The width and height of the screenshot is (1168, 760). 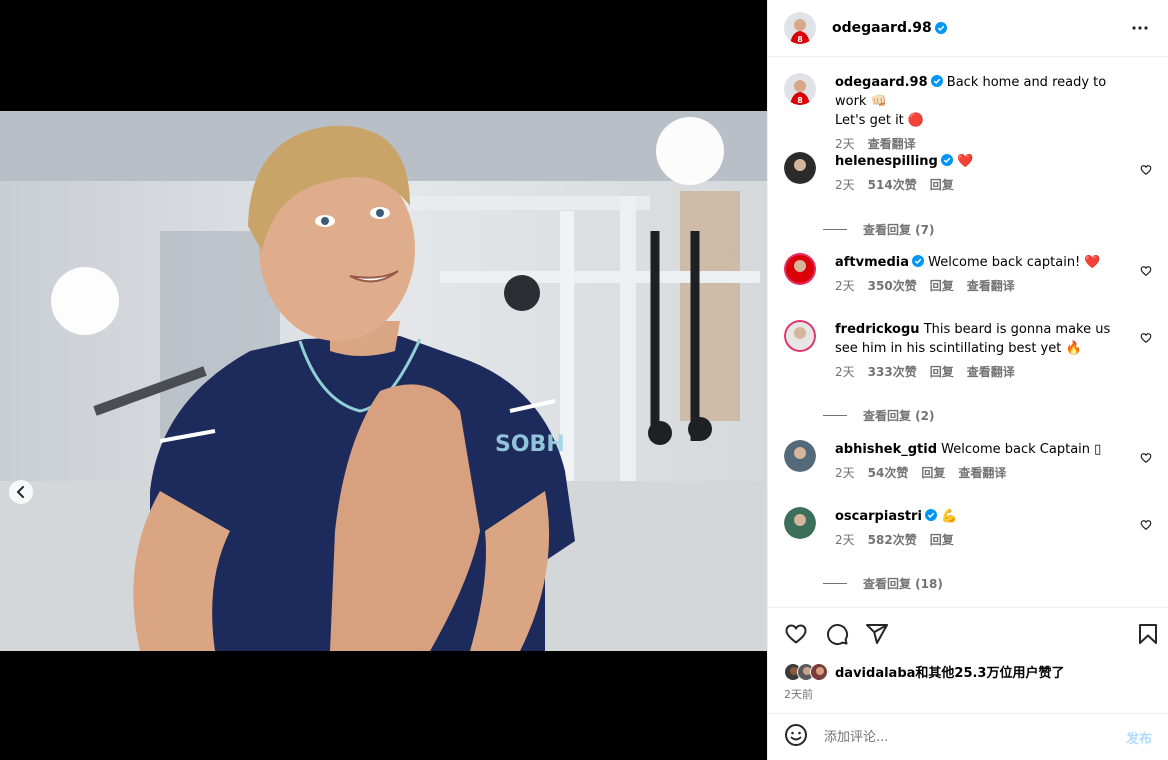 I want to click on view-replies-button: 查看回复 (18), so click(x=883, y=583).